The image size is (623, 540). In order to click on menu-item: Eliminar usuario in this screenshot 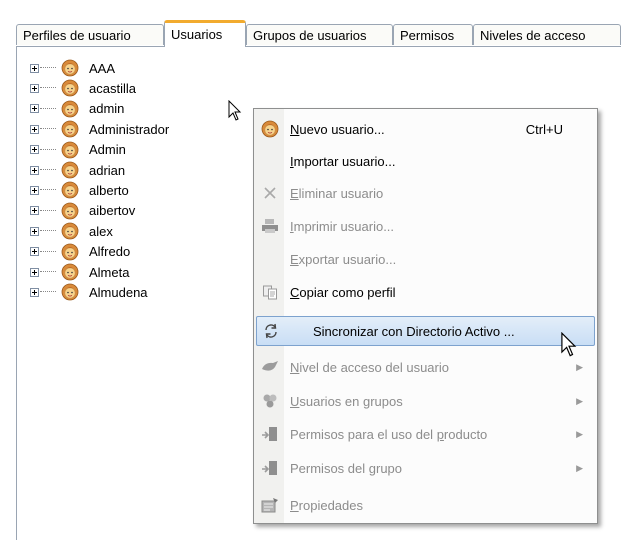, I will do `click(425, 193)`.